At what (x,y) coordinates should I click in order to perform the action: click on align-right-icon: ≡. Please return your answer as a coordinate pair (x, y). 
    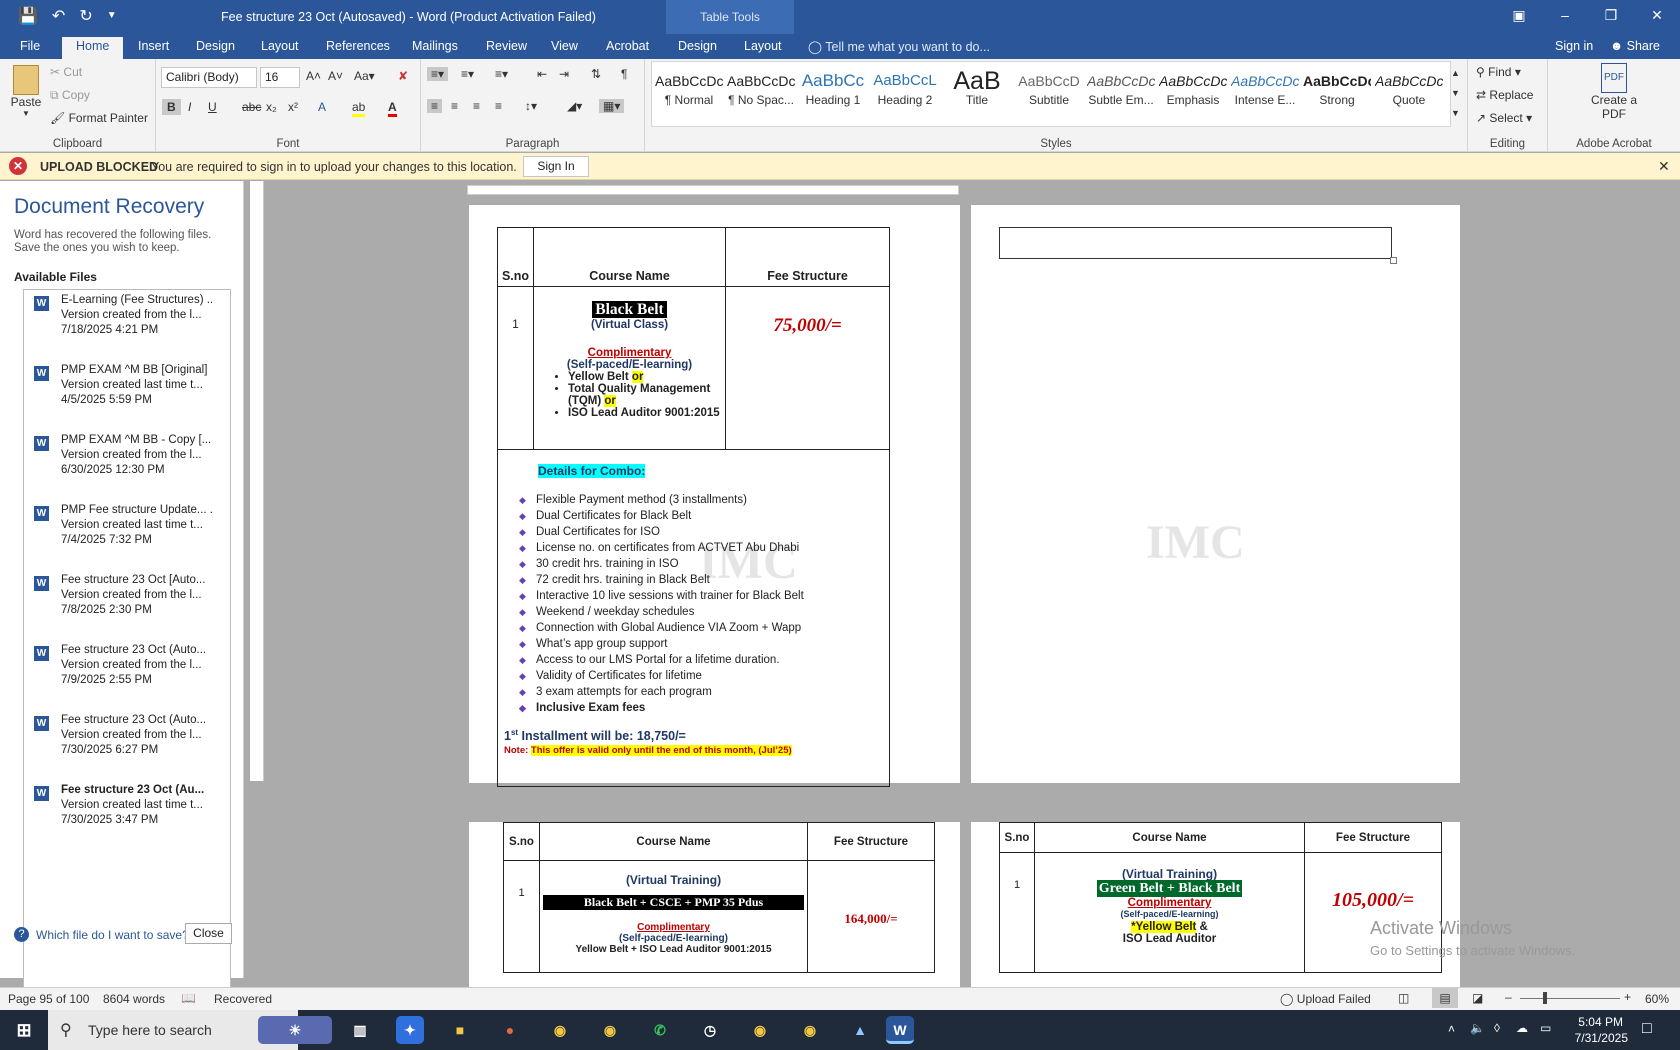
    Looking at the image, I should click on (476, 106).